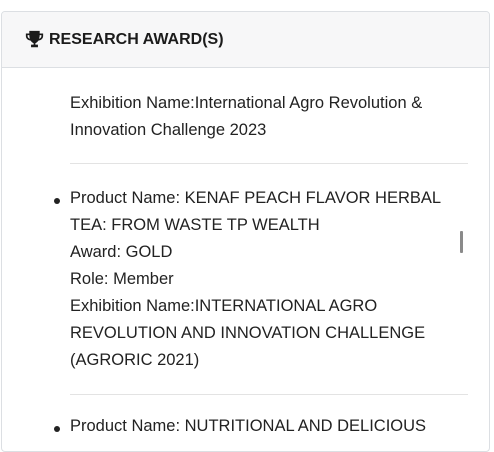 The height and width of the screenshot is (452, 494). Describe the element at coordinates (461, 242) in the screenshot. I see `scrollbar-thumb` at that location.